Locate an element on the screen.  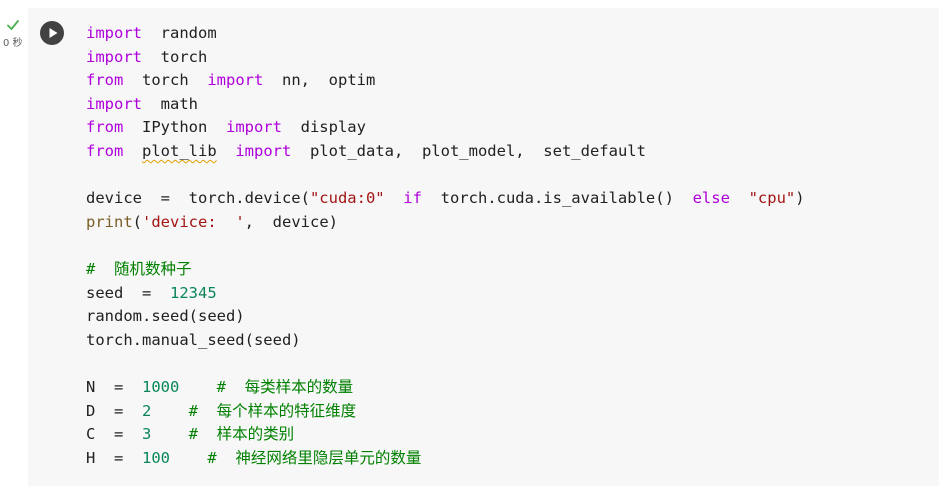
code-token: nn, optim is located at coordinates (319, 80).